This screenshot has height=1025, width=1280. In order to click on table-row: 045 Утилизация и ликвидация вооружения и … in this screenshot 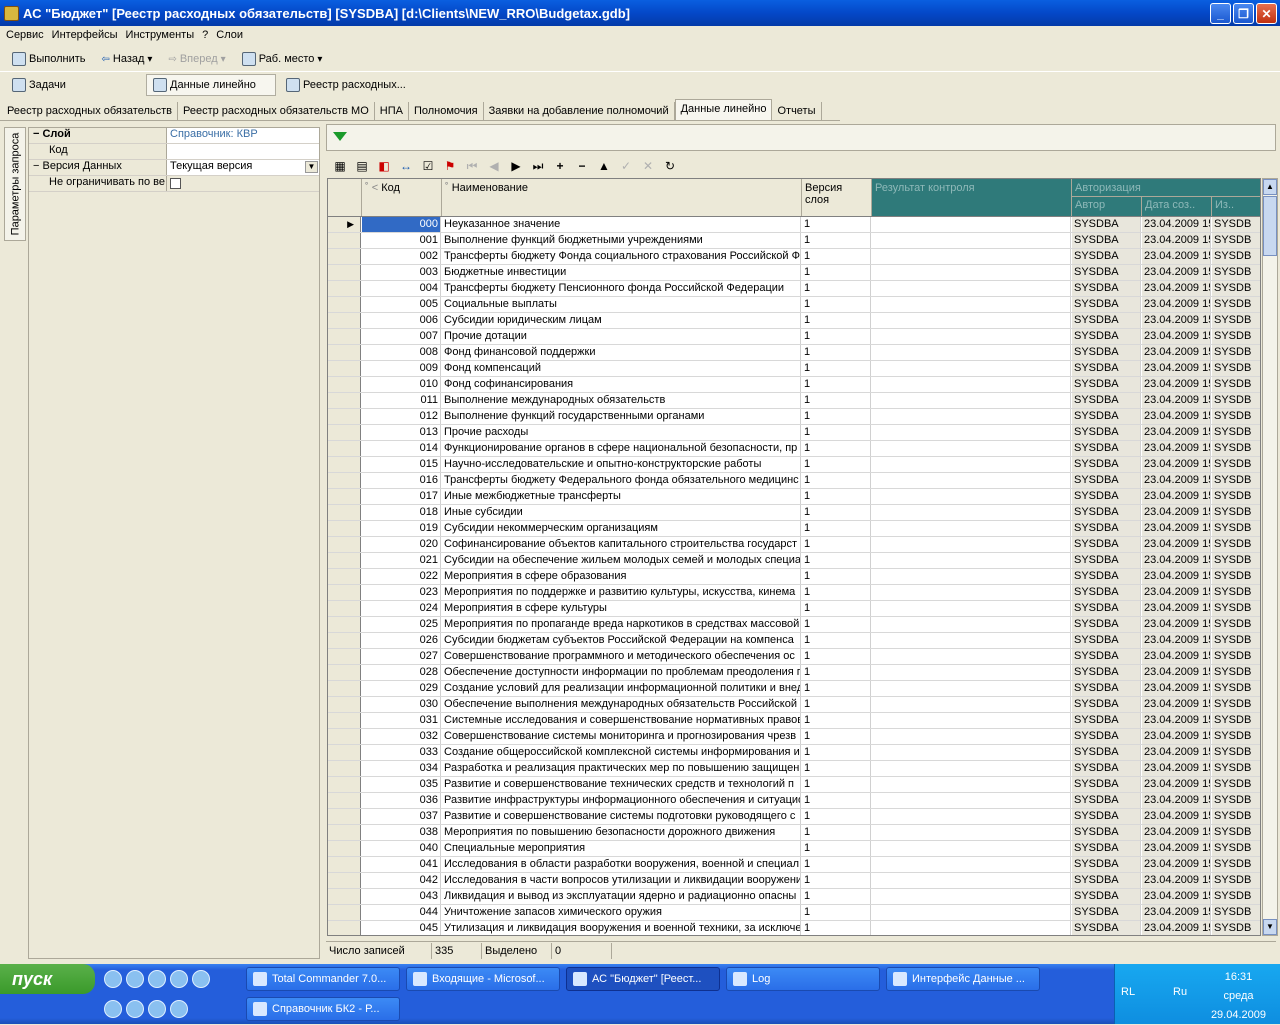, I will do `click(794, 928)`.